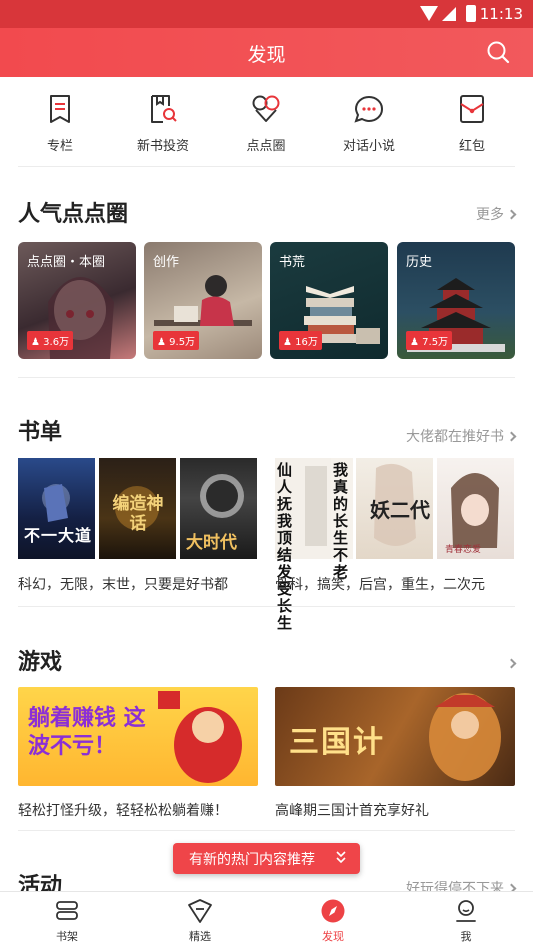 This screenshot has height=947, width=533. What do you see at coordinates (40, 432) in the screenshot?
I see `section-title-booklist: 书单` at bounding box center [40, 432].